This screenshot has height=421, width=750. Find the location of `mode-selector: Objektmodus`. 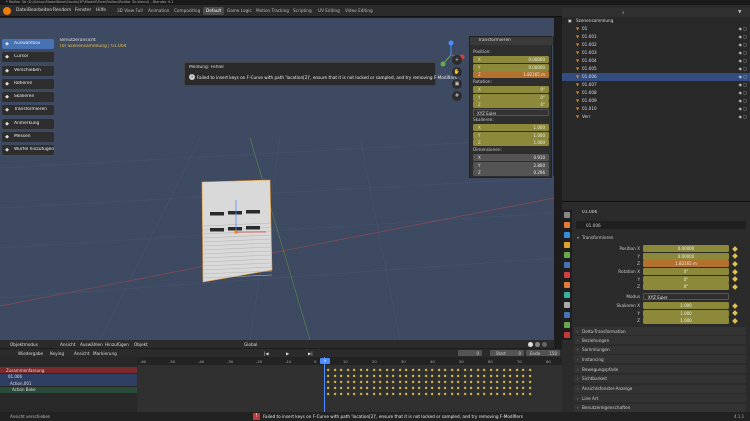

mode-selector: Objektmodus is located at coordinates (24, 344).